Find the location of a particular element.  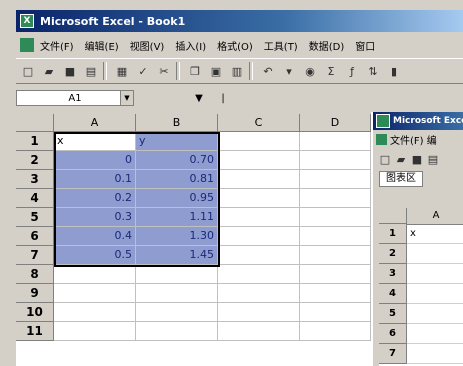

cell-b8 is located at coordinates (177, 274).